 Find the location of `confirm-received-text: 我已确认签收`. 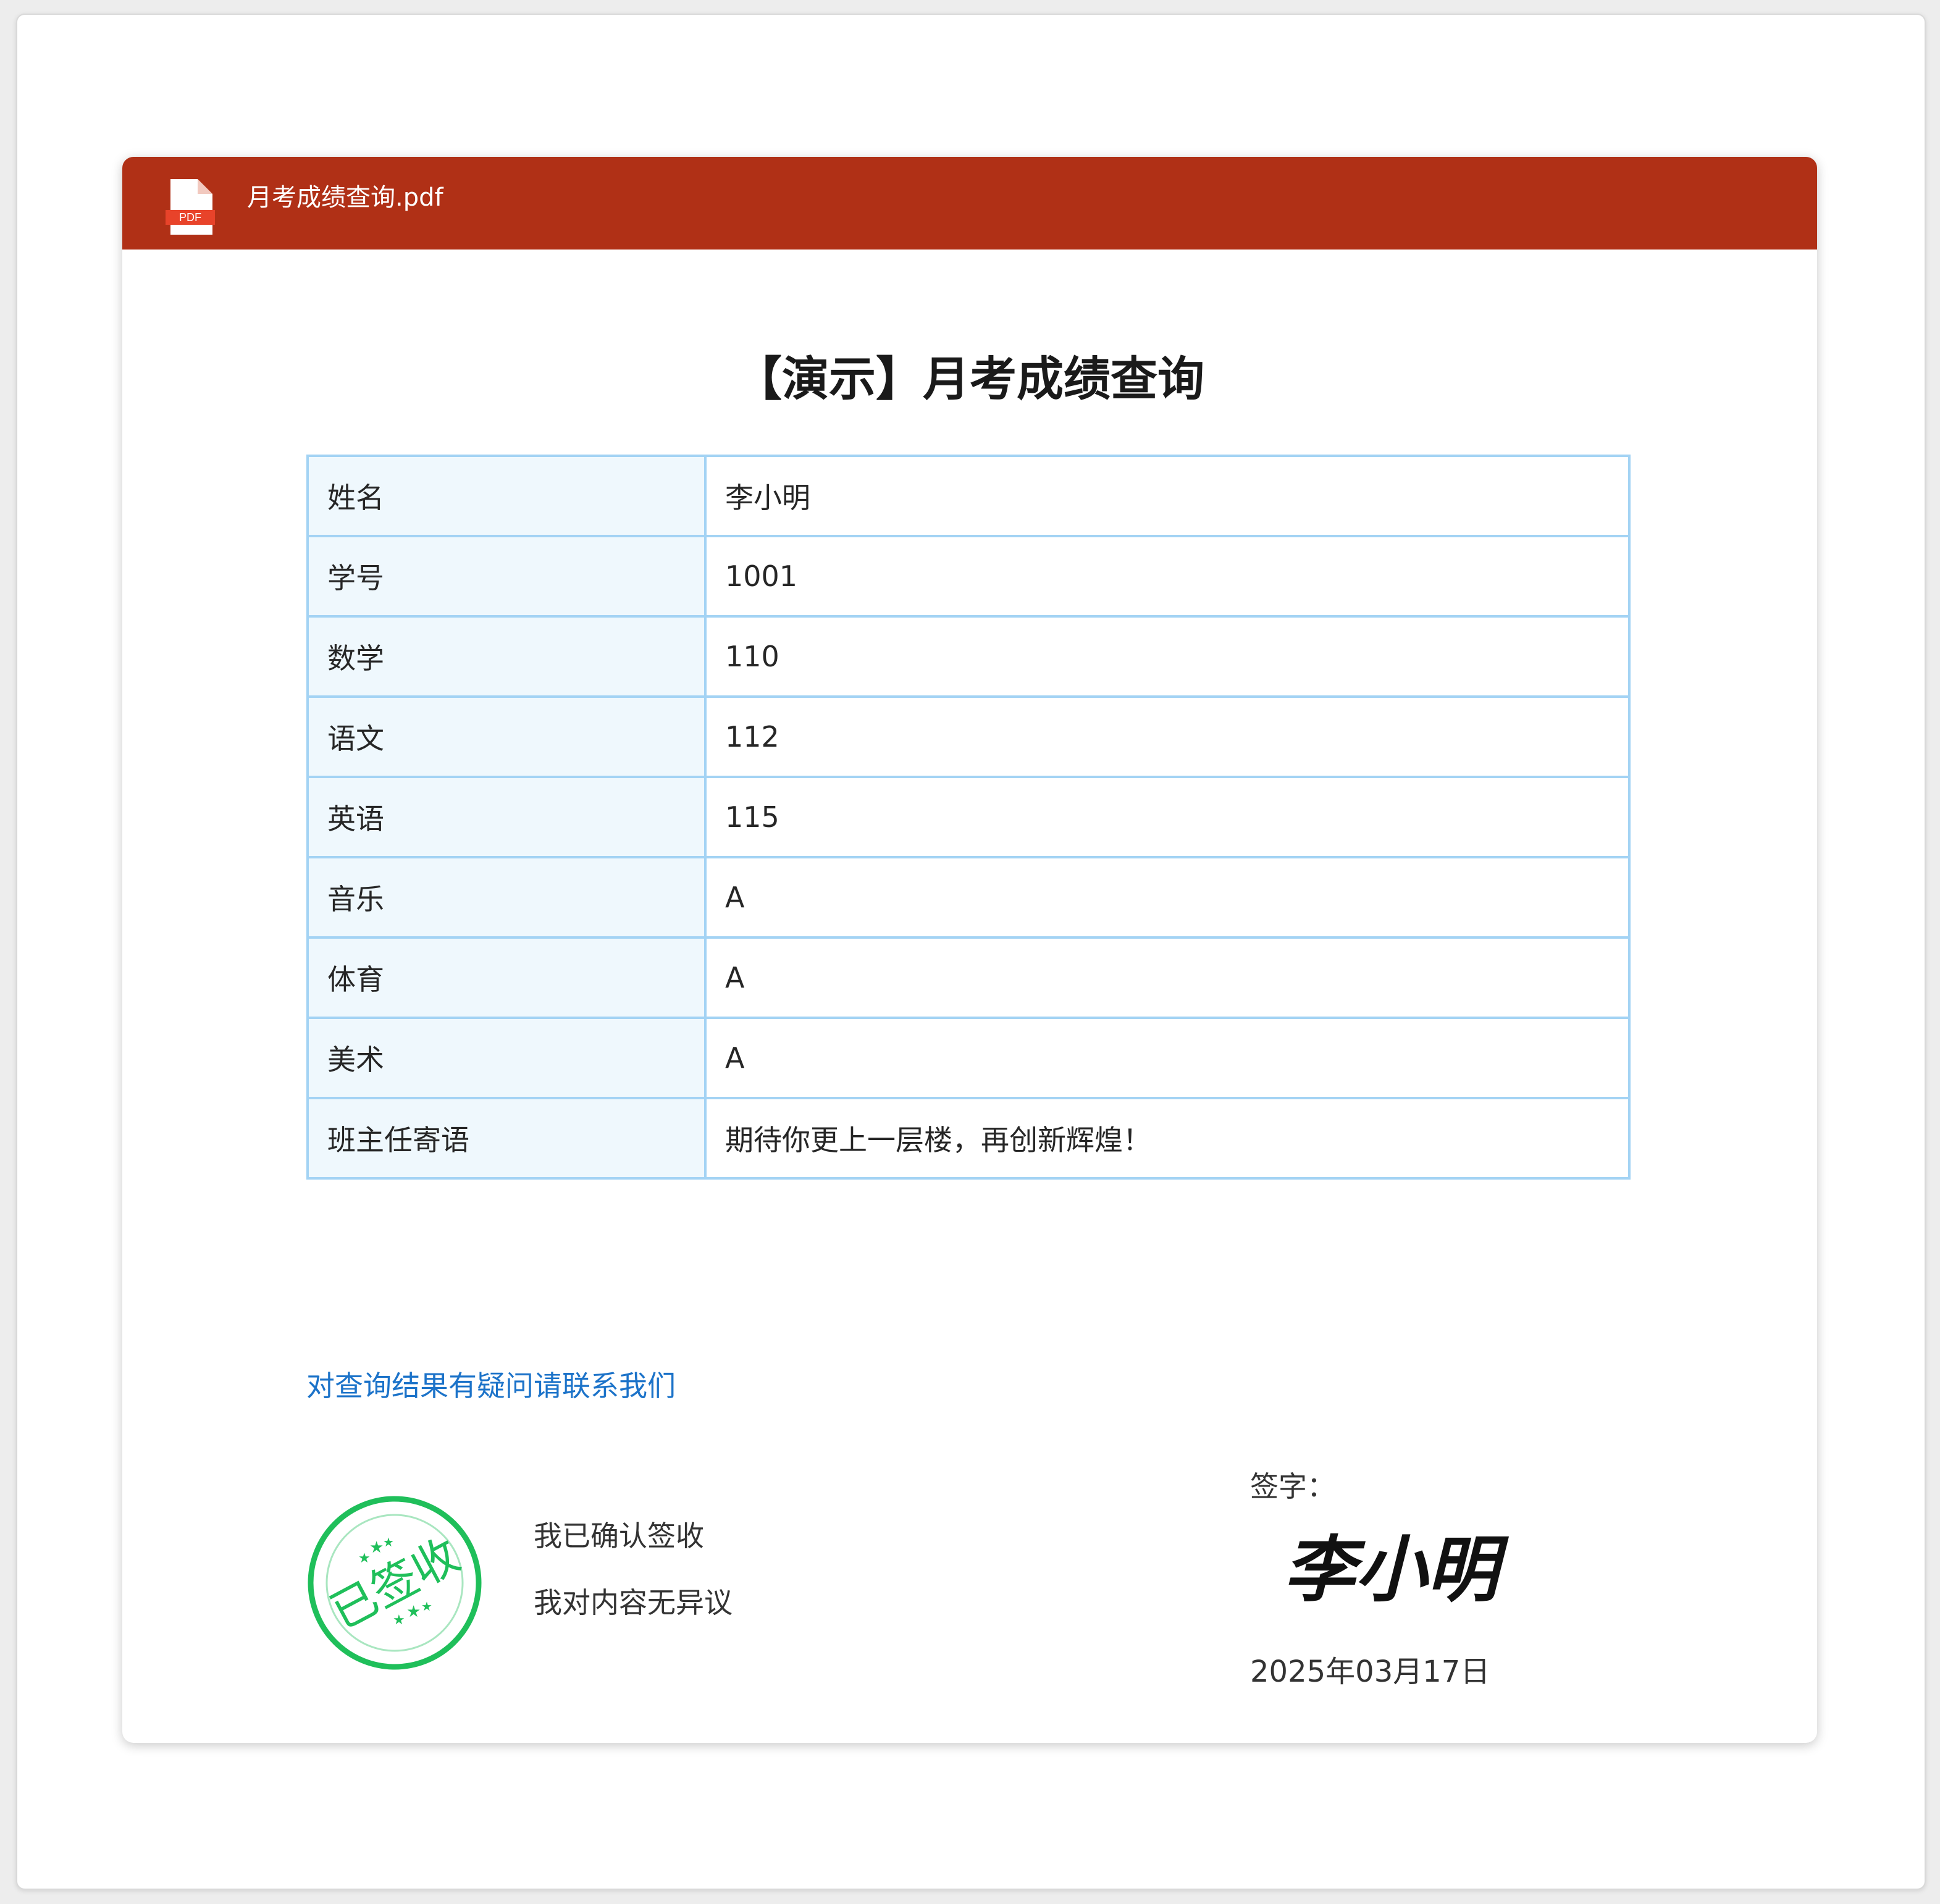

confirm-received-text: 我已确认签收 is located at coordinates (619, 1536).